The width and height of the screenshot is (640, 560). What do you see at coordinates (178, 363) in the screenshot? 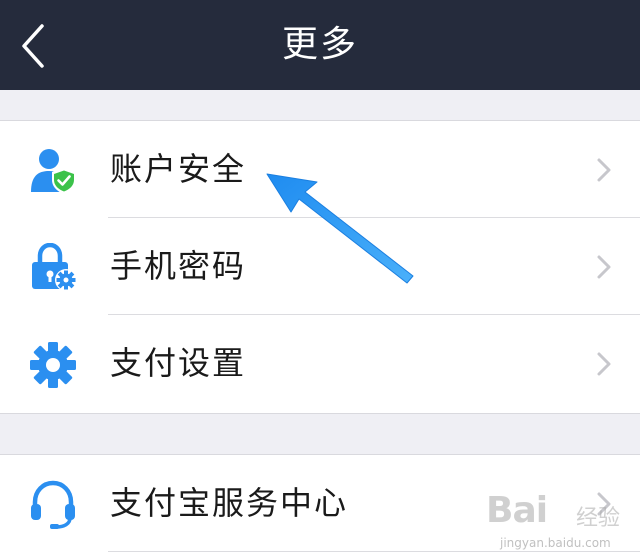
I see `list-item-label: 支付设置` at bounding box center [178, 363].